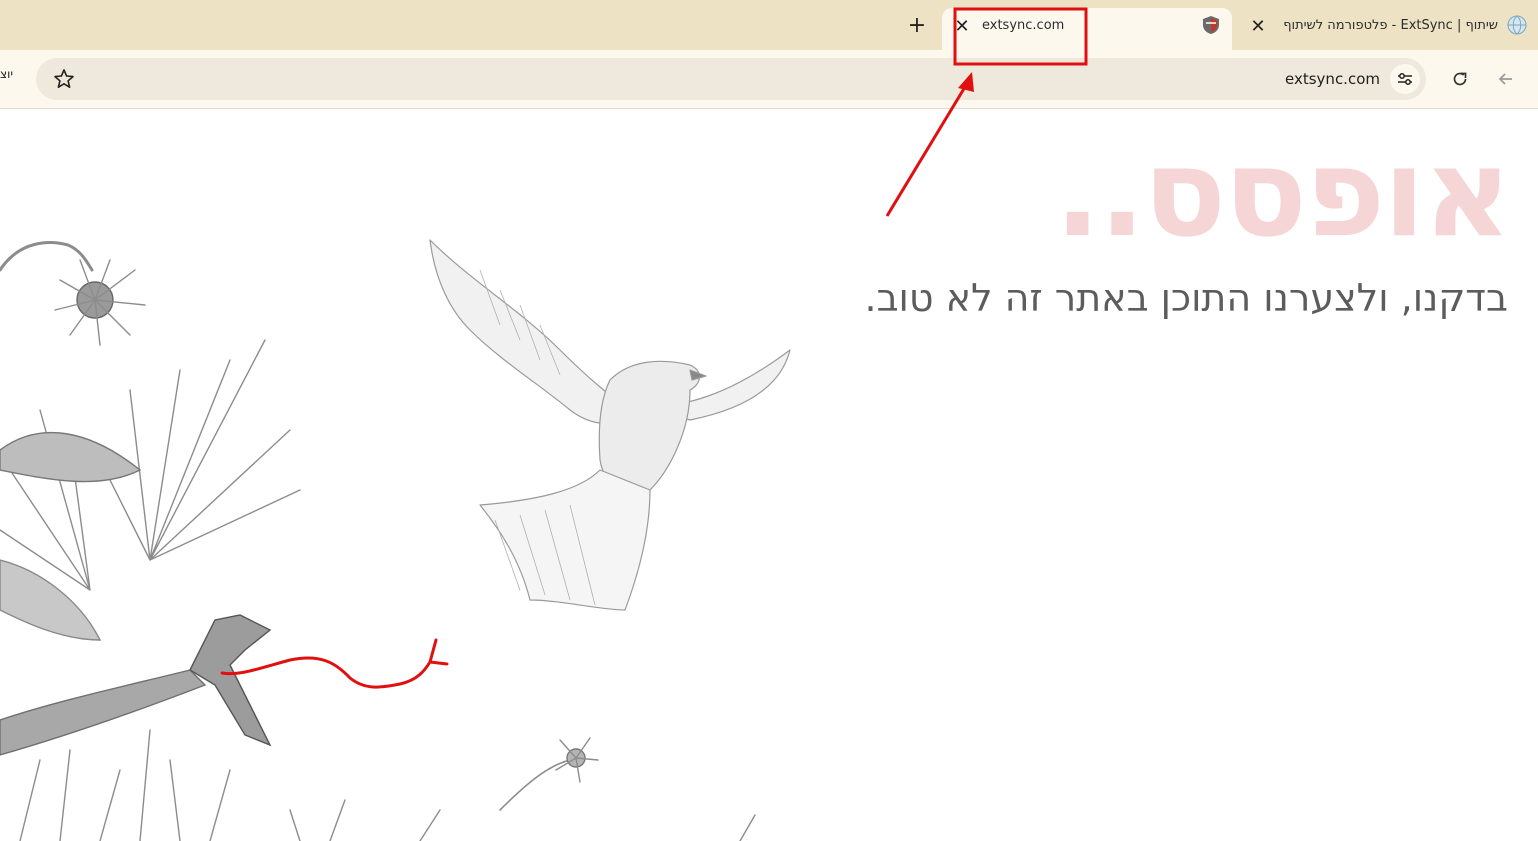  I want to click on new-tab-button: +, so click(917, 25).